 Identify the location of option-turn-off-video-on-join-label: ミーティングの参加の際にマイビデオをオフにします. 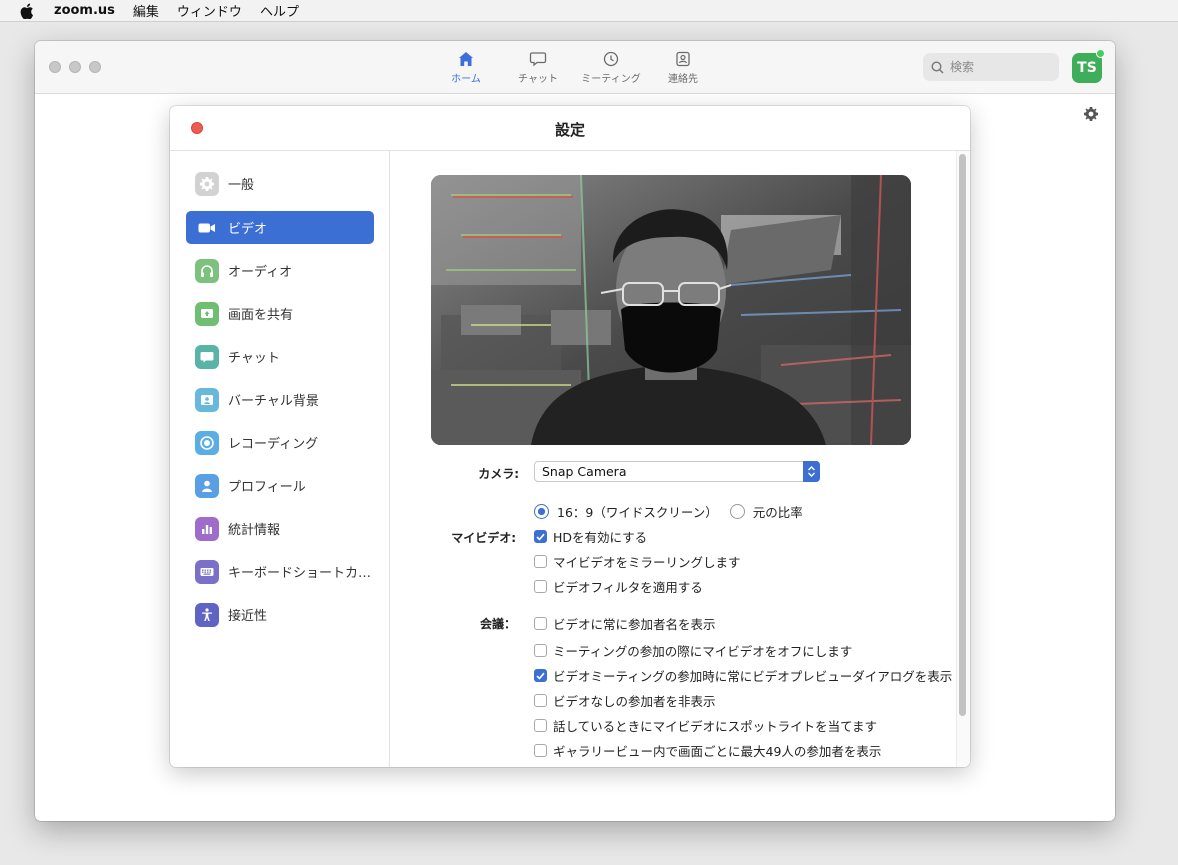
(702, 650).